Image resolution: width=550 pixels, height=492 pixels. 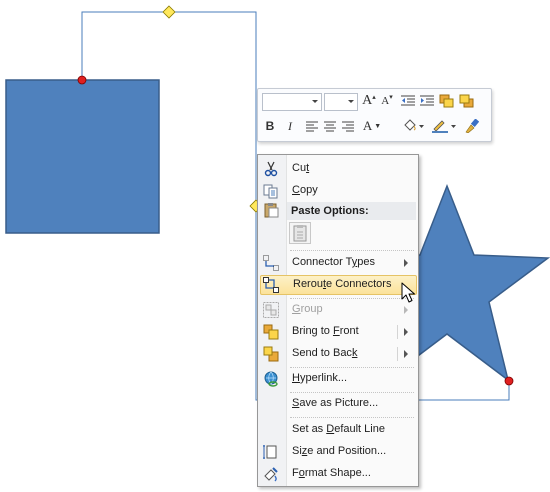 What do you see at coordinates (271, 285) in the screenshot?
I see `reroute-connectors-icon` at bounding box center [271, 285].